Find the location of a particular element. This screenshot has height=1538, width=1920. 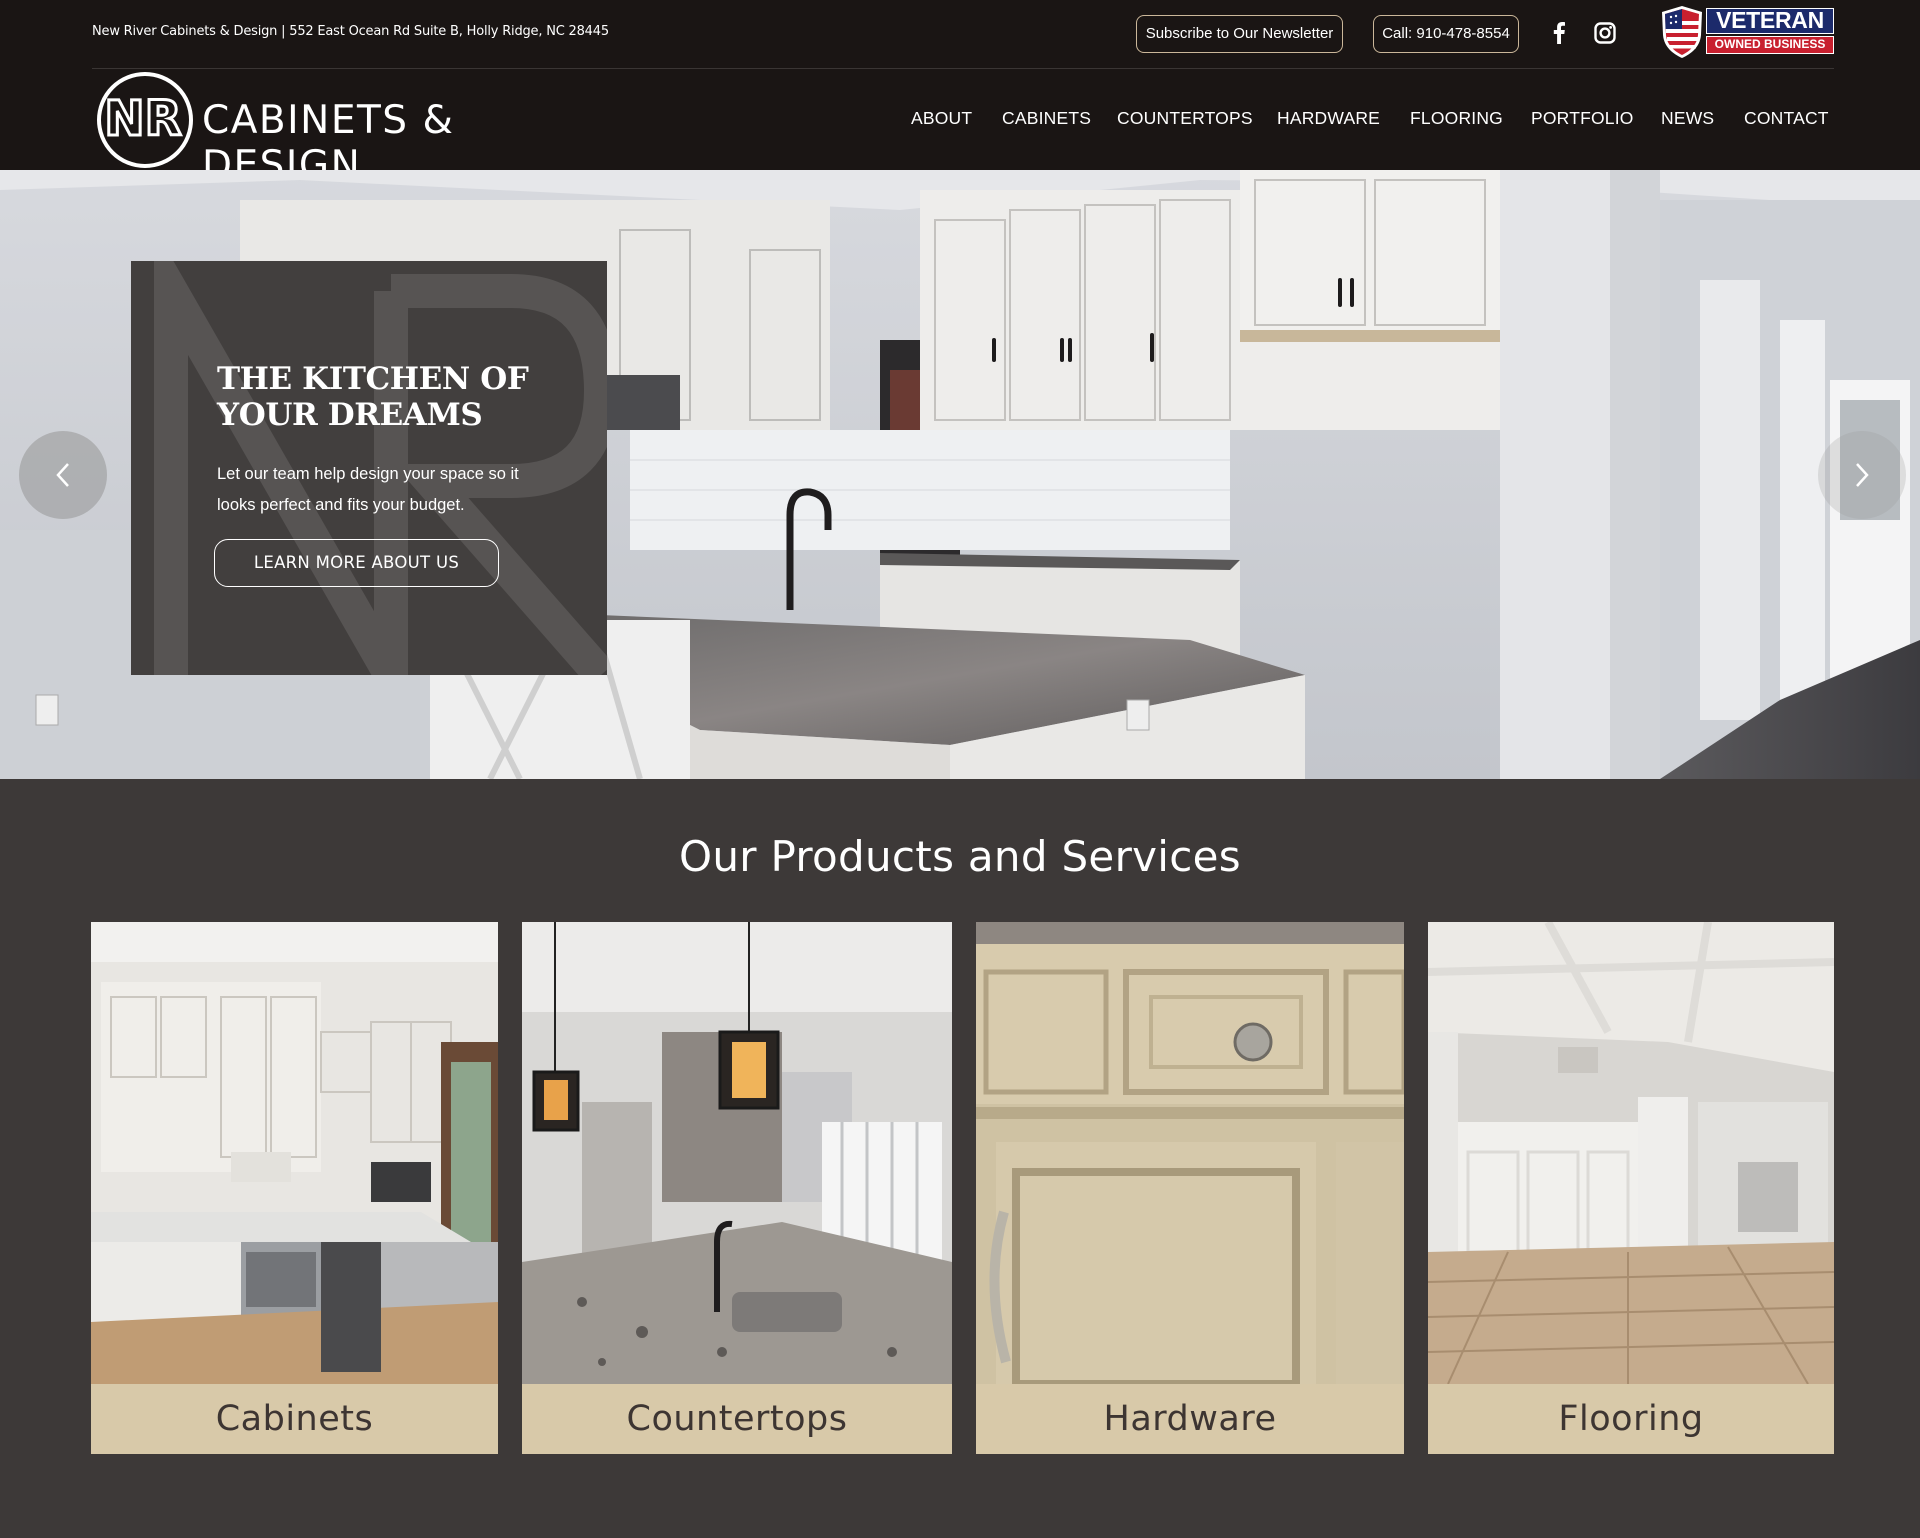

flag-shield-icon is located at coordinates (1682, 32).